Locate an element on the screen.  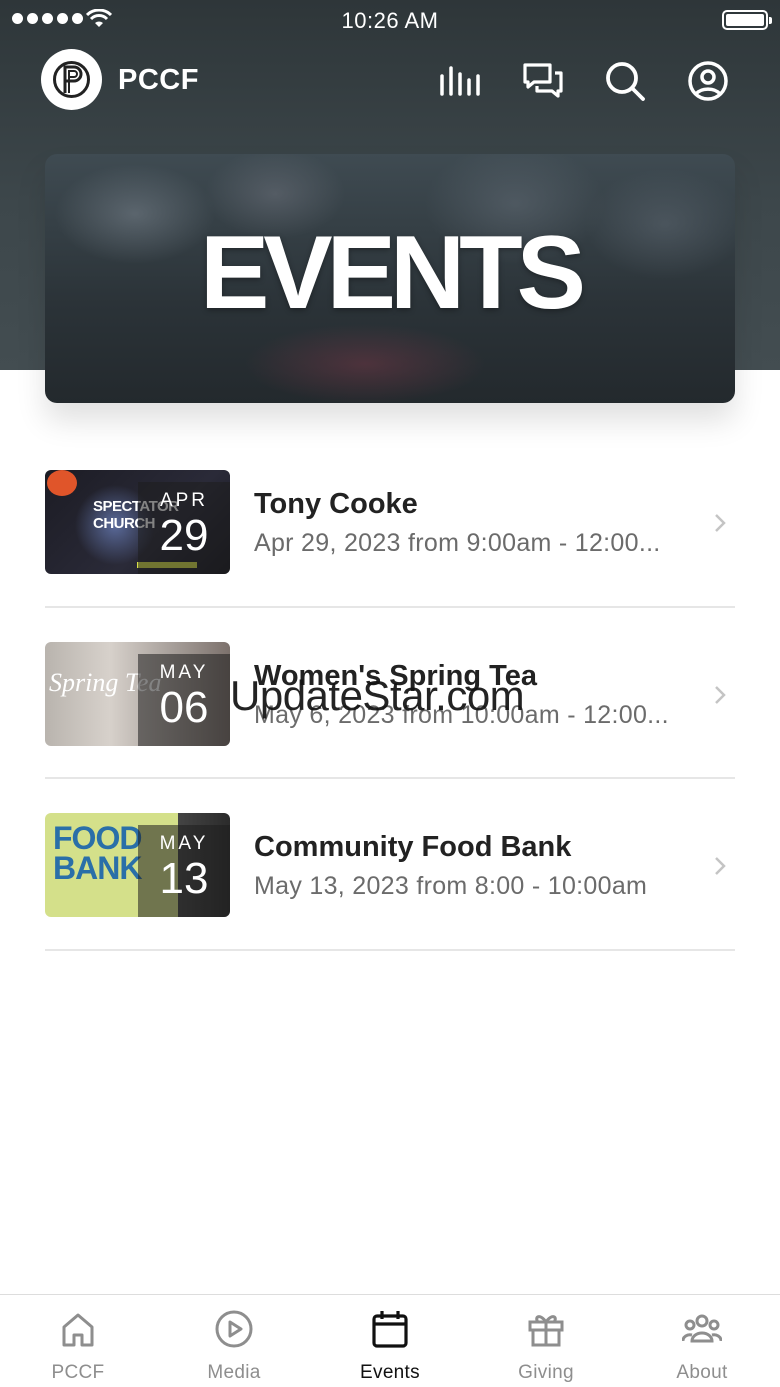
app-title: PCCF is located at coordinates (158, 80).